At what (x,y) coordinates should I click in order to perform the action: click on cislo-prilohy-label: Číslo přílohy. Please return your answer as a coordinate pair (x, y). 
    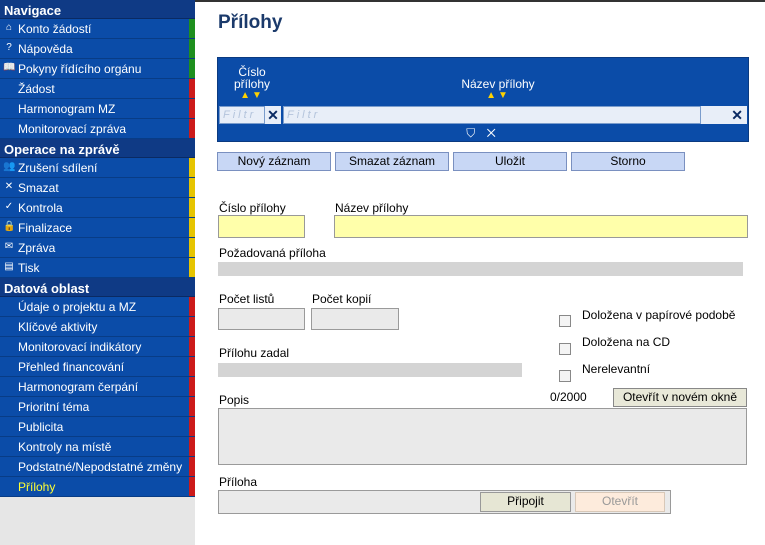
    Looking at the image, I should click on (252, 208).